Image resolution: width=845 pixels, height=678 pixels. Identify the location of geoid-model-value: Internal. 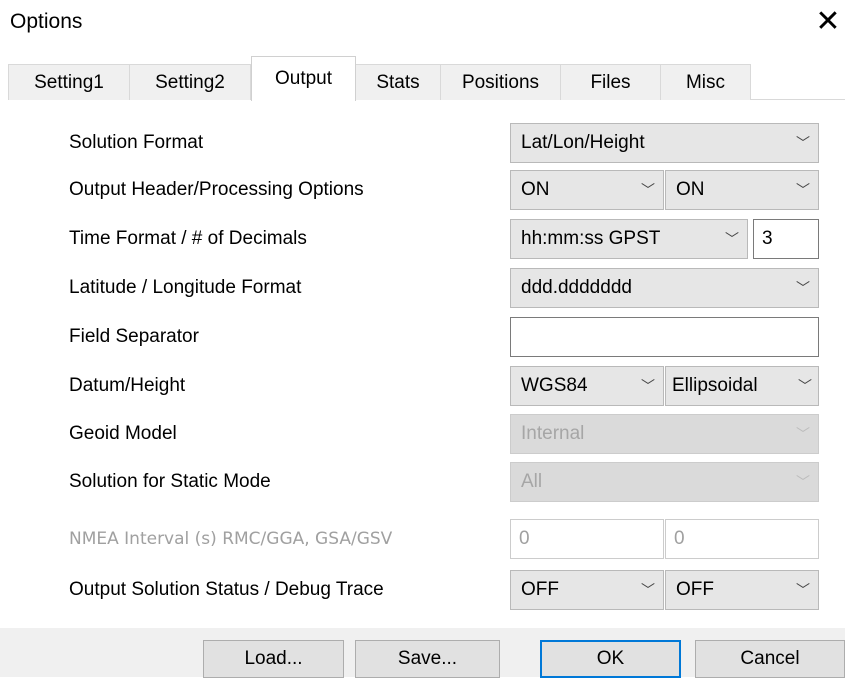
(553, 433).